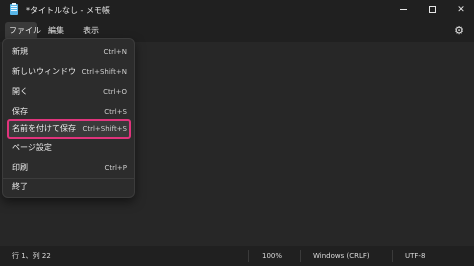  Describe the element at coordinates (237, 10) in the screenshot. I see `title-bar: *タイトルなし - メモ帳 ✕` at that location.